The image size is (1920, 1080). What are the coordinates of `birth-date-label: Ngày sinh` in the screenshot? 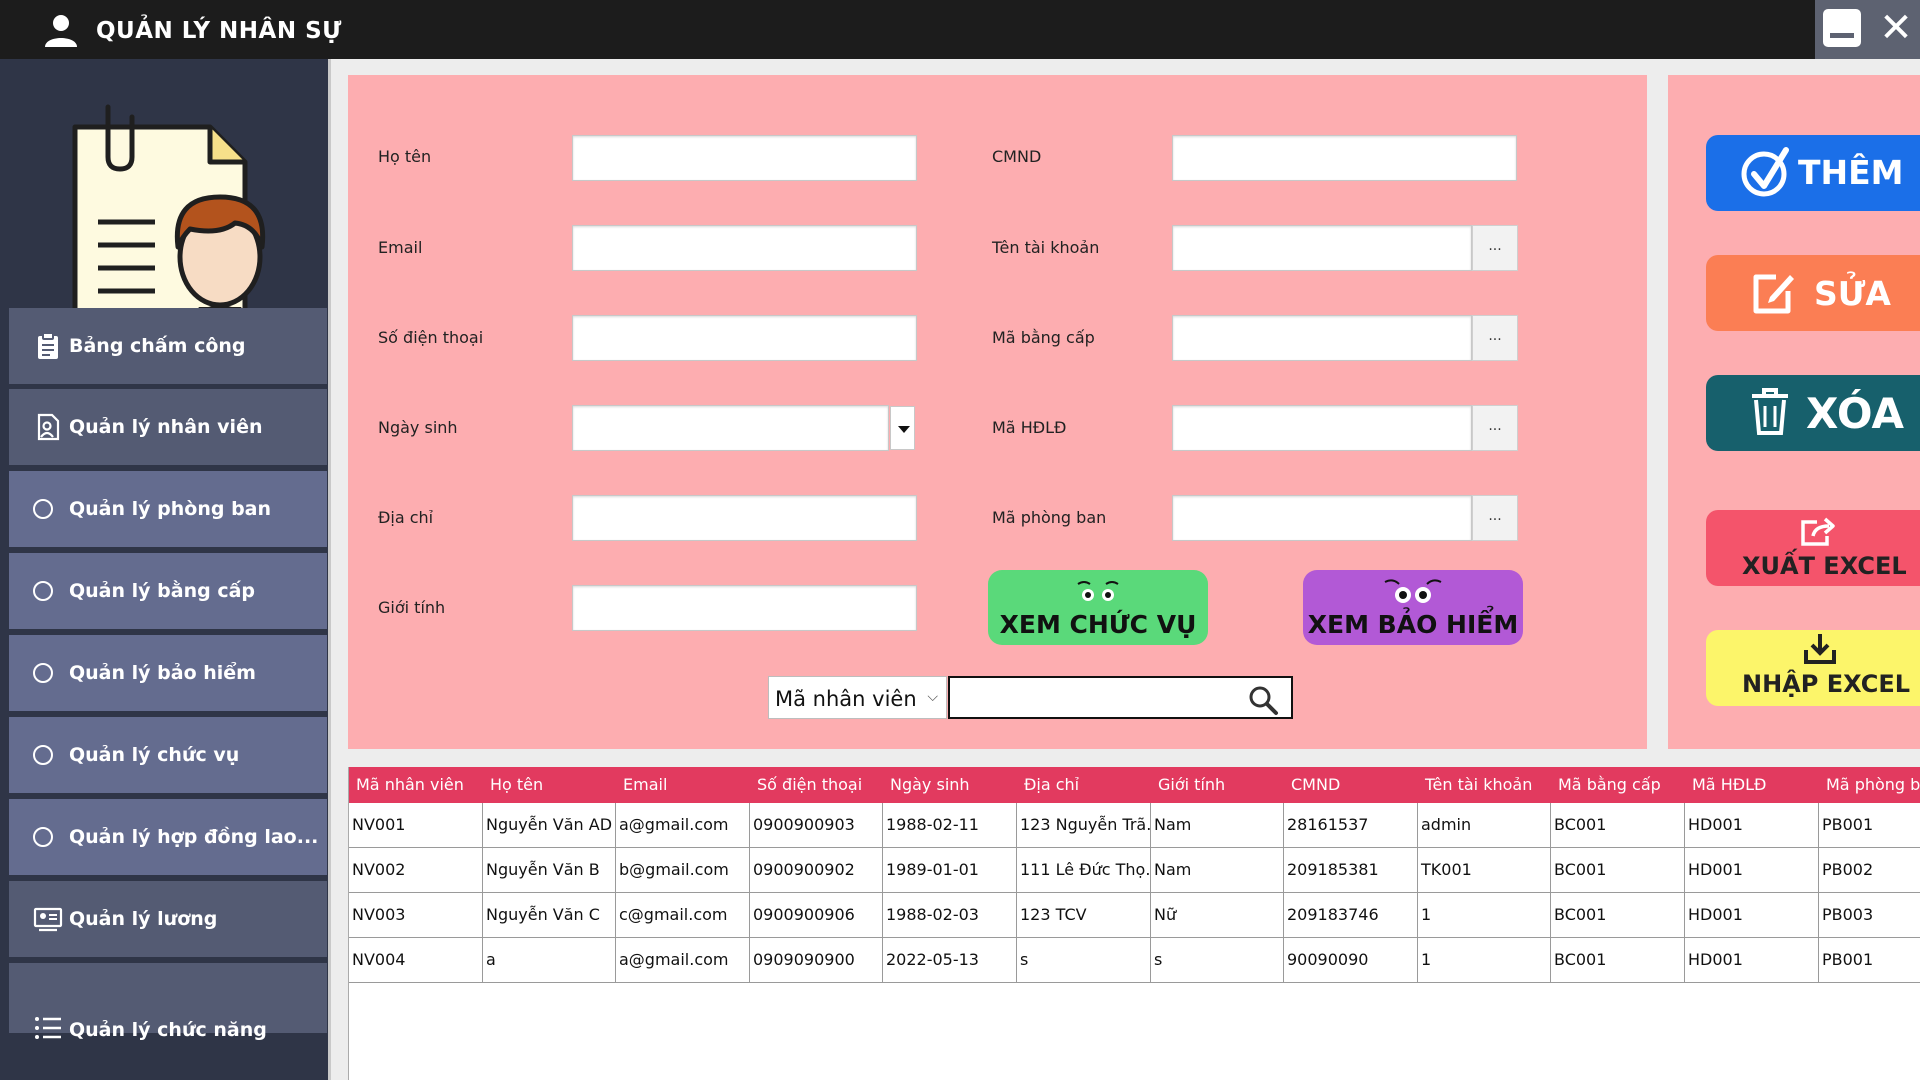 It's located at (418, 427).